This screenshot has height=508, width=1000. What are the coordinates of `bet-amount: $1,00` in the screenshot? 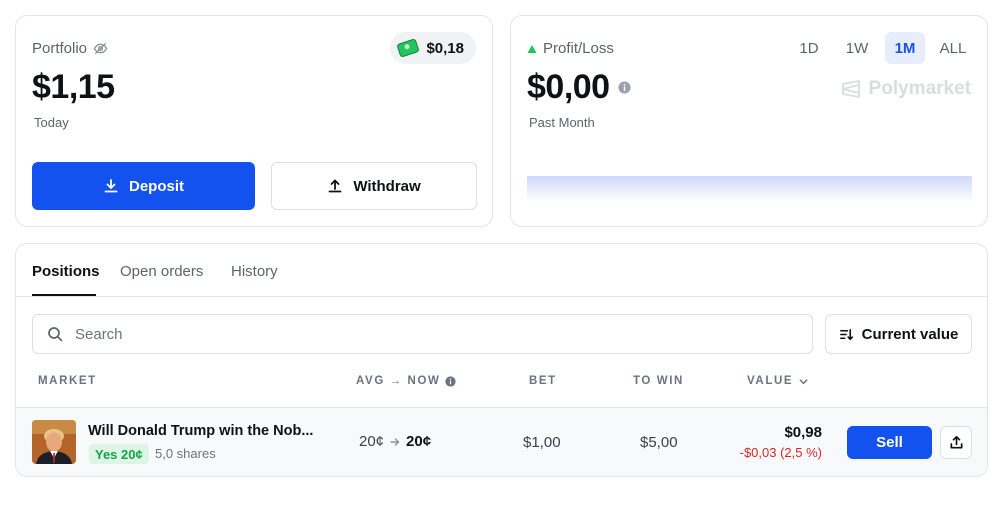 It's located at (542, 442).